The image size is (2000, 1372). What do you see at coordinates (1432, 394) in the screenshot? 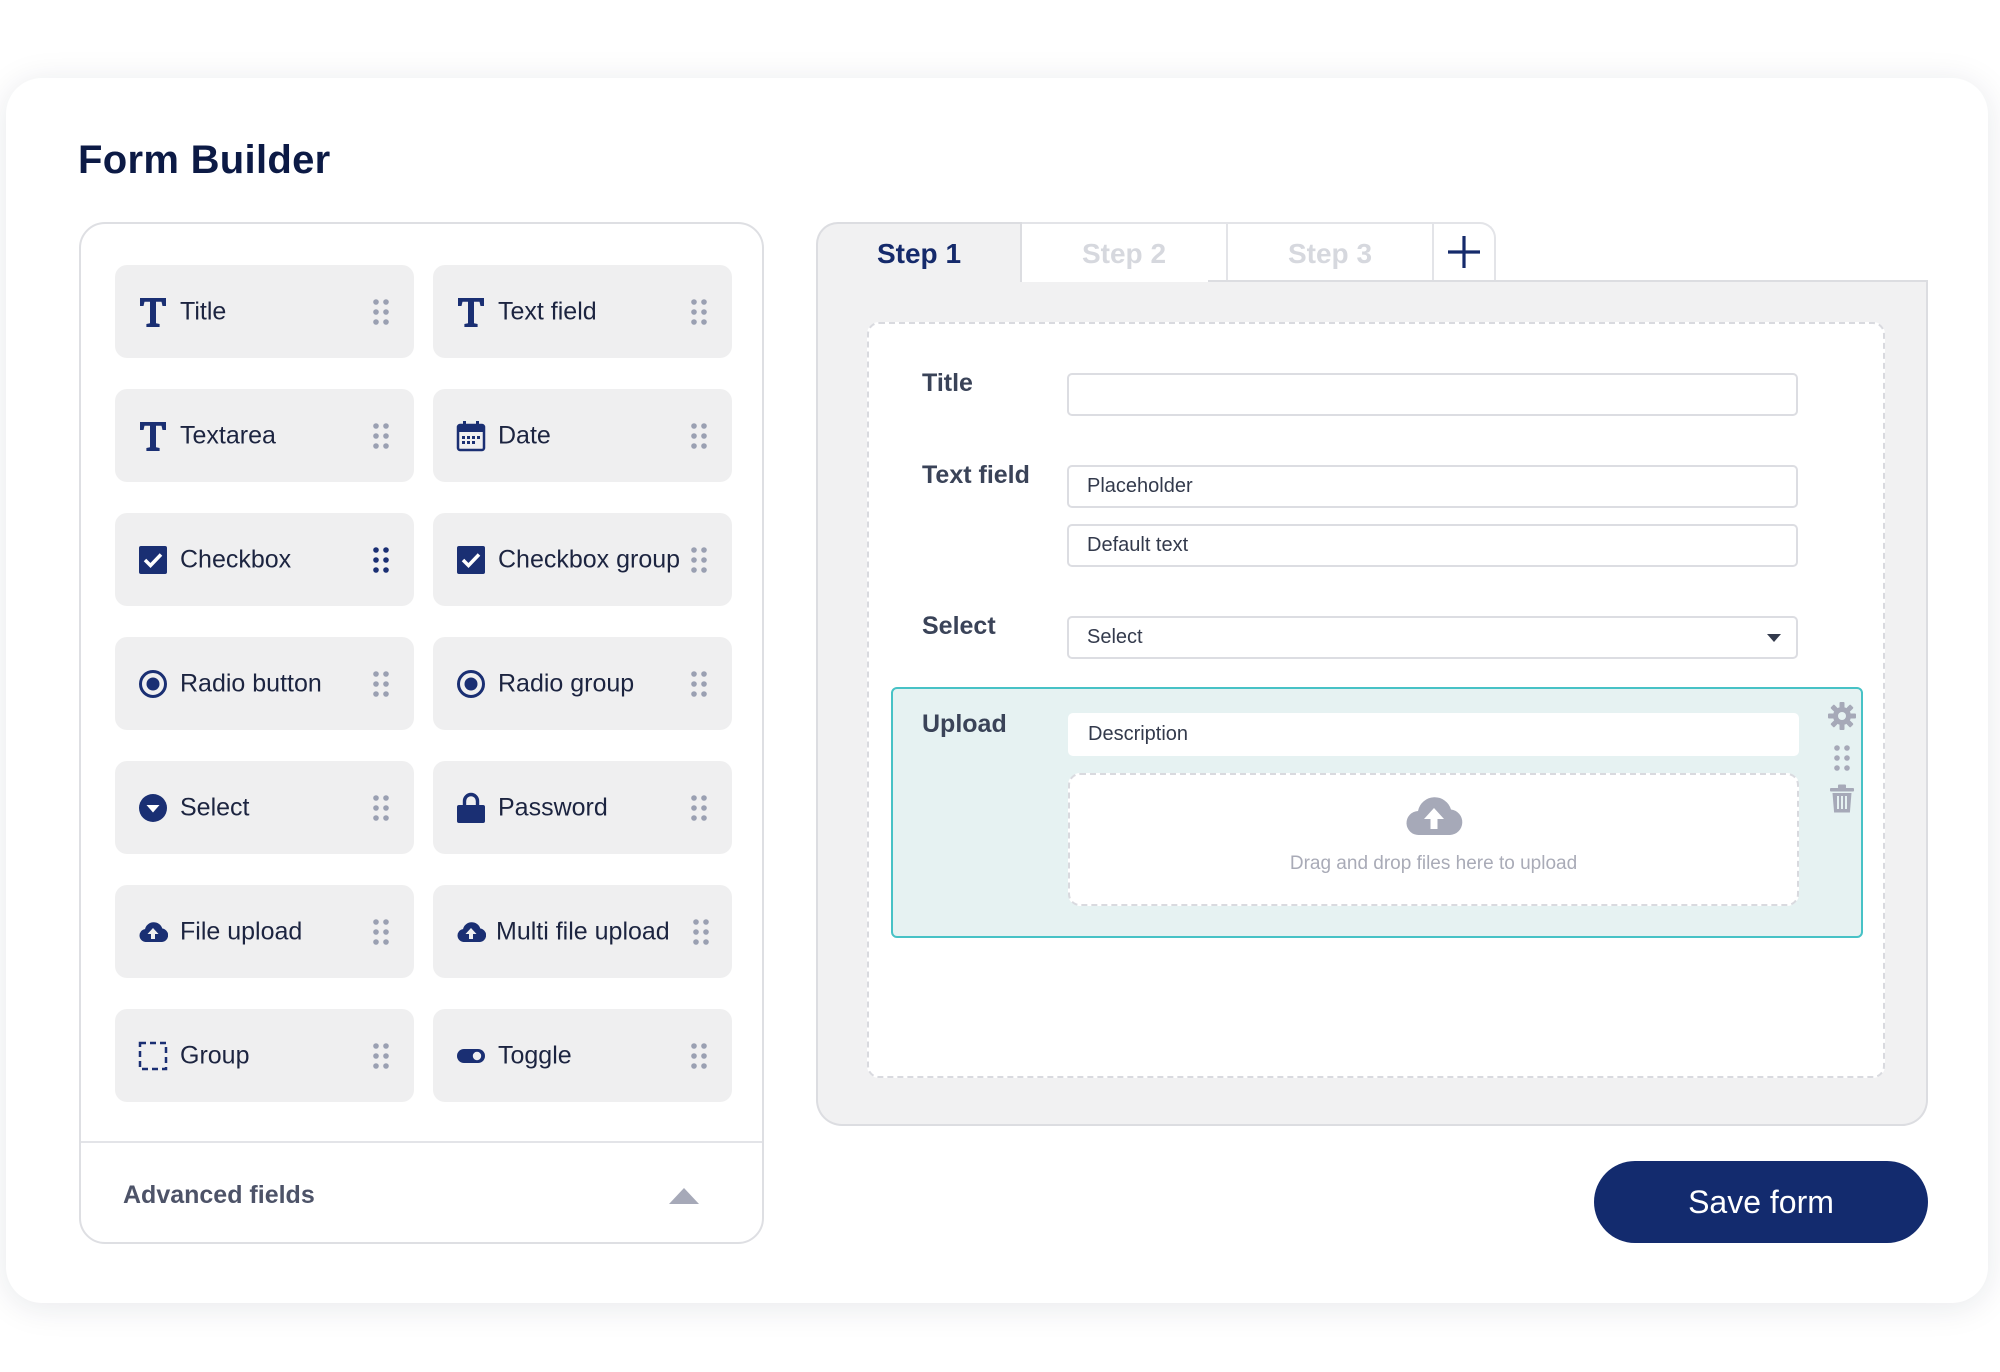
I see `title-input` at bounding box center [1432, 394].